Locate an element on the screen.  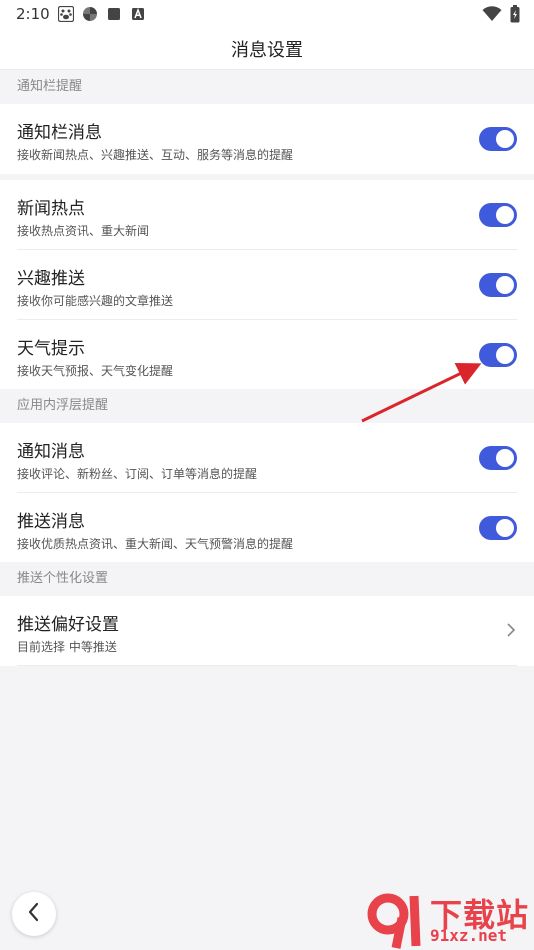
setting-row-push-preference: 推送偏好设置 目前选择 中等推送 is located at coordinates (267, 631).